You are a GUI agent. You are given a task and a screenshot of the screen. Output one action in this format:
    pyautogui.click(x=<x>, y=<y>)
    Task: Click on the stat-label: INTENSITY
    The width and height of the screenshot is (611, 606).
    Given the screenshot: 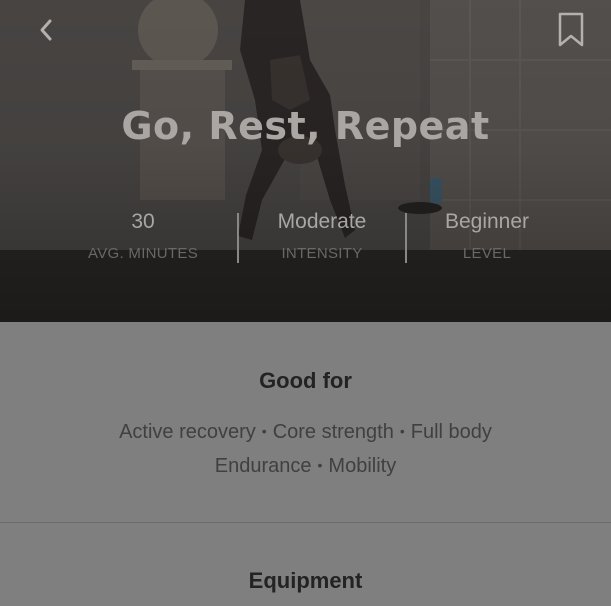 What is the action you would take?
    pyautogui.click(x=322, y=253)
    